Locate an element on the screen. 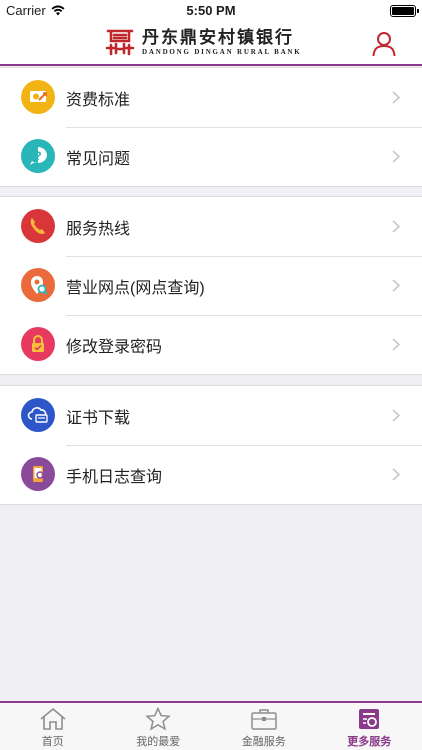  menu-item-faq: ? 常见问题 is located at coordinates (211, 156).